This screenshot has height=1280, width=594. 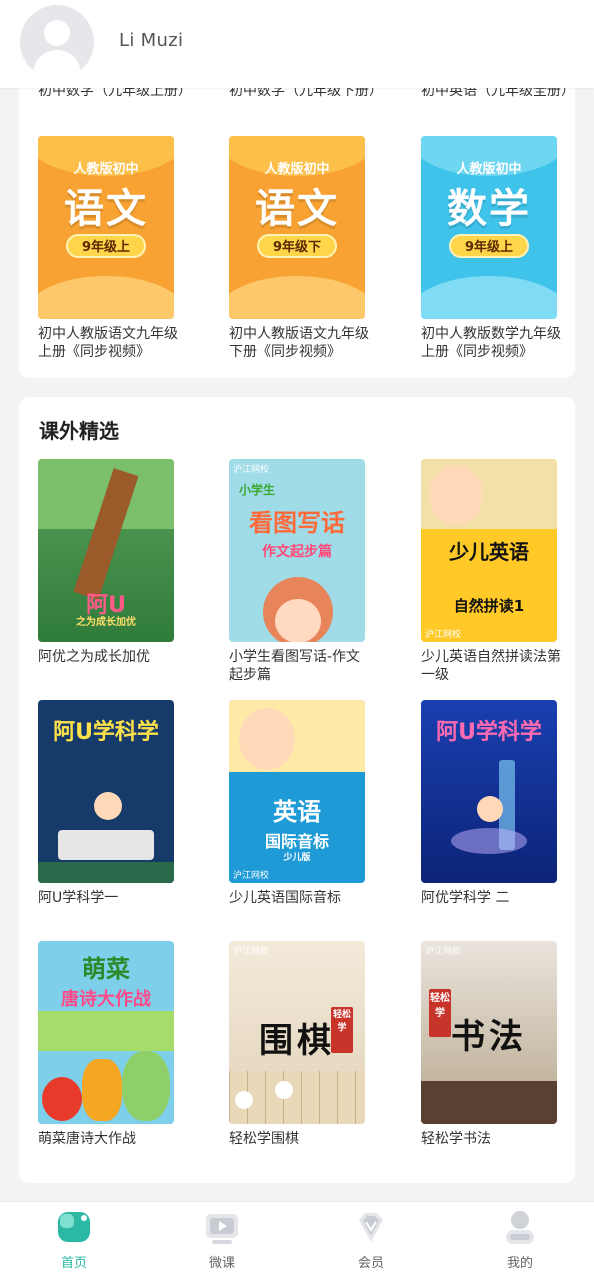 What do you see at coordinates (519, 1263) in the screenshot?
I see `tab-label: 我的` at bounding box center [519, 1263].